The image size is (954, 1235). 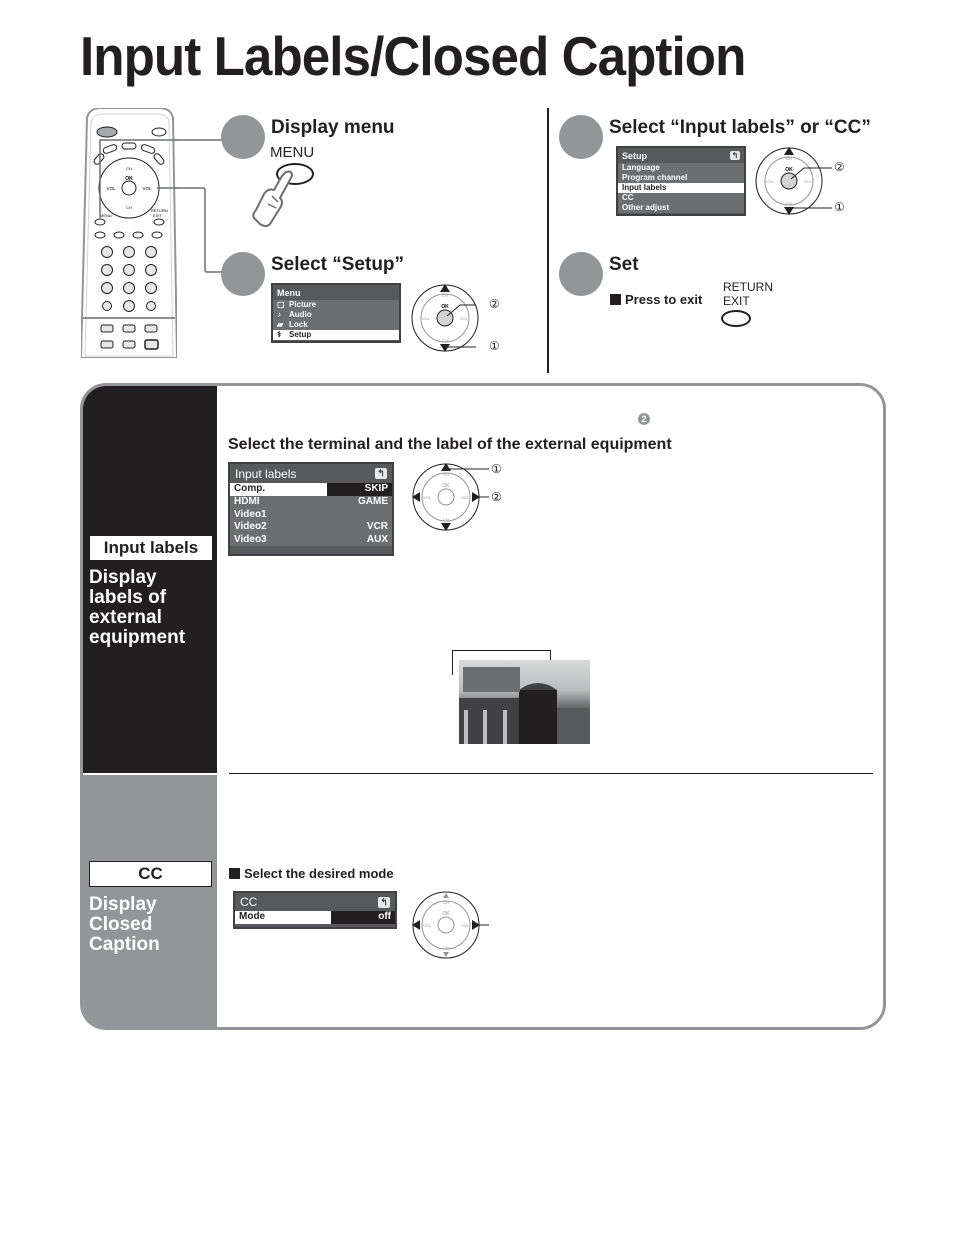 I want to click on step-2-circle, so click(x=243, y=274).